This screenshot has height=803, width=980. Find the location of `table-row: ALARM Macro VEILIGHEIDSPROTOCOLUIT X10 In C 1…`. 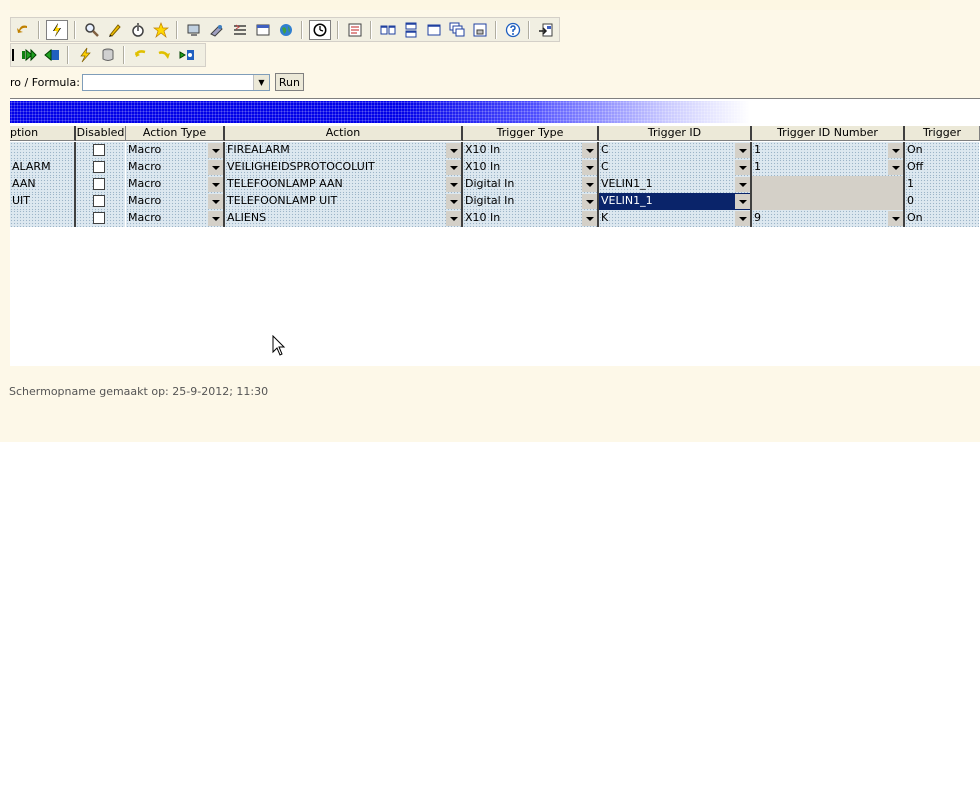

table-row: ALARM Macro VEILIGHEIDSPROTOCOLUIT X10 In C 1… is located at coordinates (495, 167).